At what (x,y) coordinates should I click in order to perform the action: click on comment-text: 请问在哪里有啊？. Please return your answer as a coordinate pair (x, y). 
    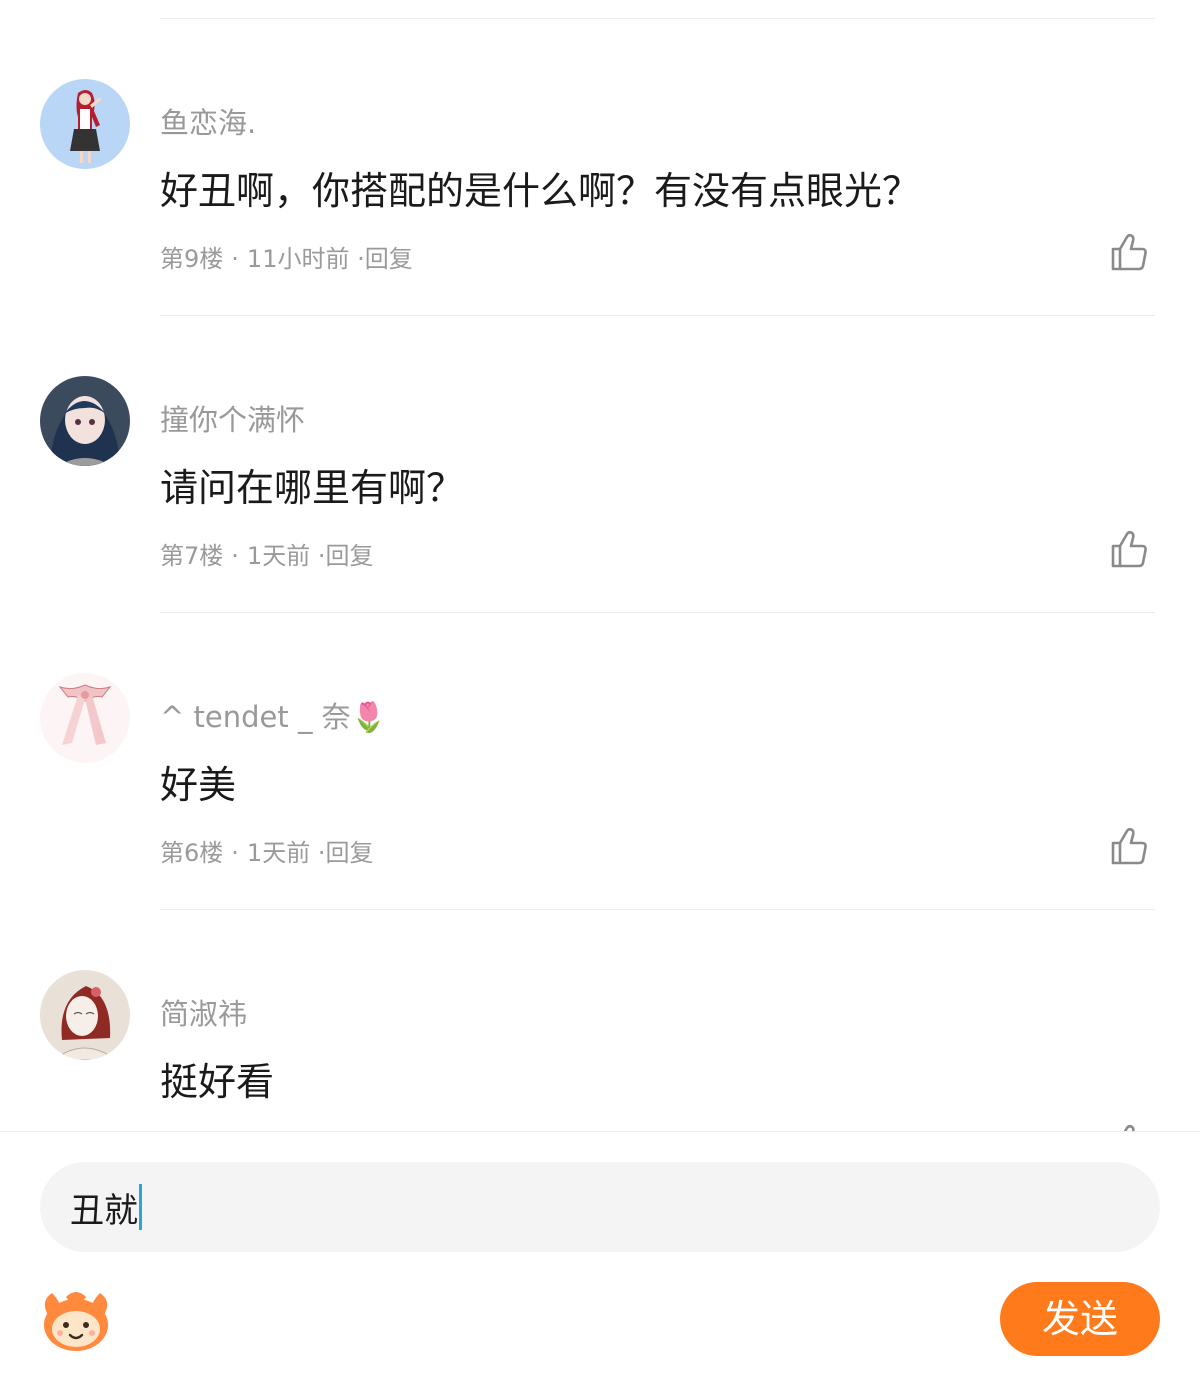
    Looking at the image, I should click on (312, 488).